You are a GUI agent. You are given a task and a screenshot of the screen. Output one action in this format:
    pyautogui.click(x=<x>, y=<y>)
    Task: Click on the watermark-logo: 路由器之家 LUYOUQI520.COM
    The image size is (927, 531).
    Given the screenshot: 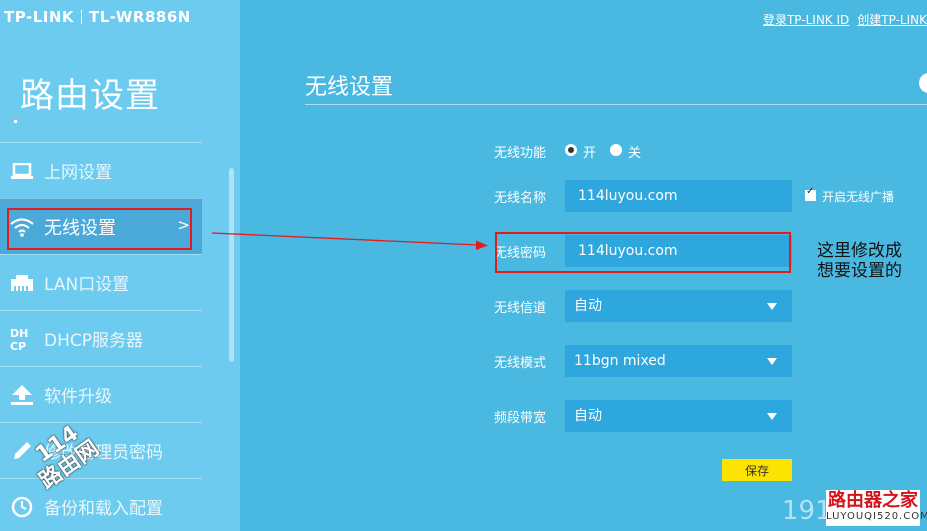 What is the action you would take?
    pyautogui.click(x=876, y=508)
    